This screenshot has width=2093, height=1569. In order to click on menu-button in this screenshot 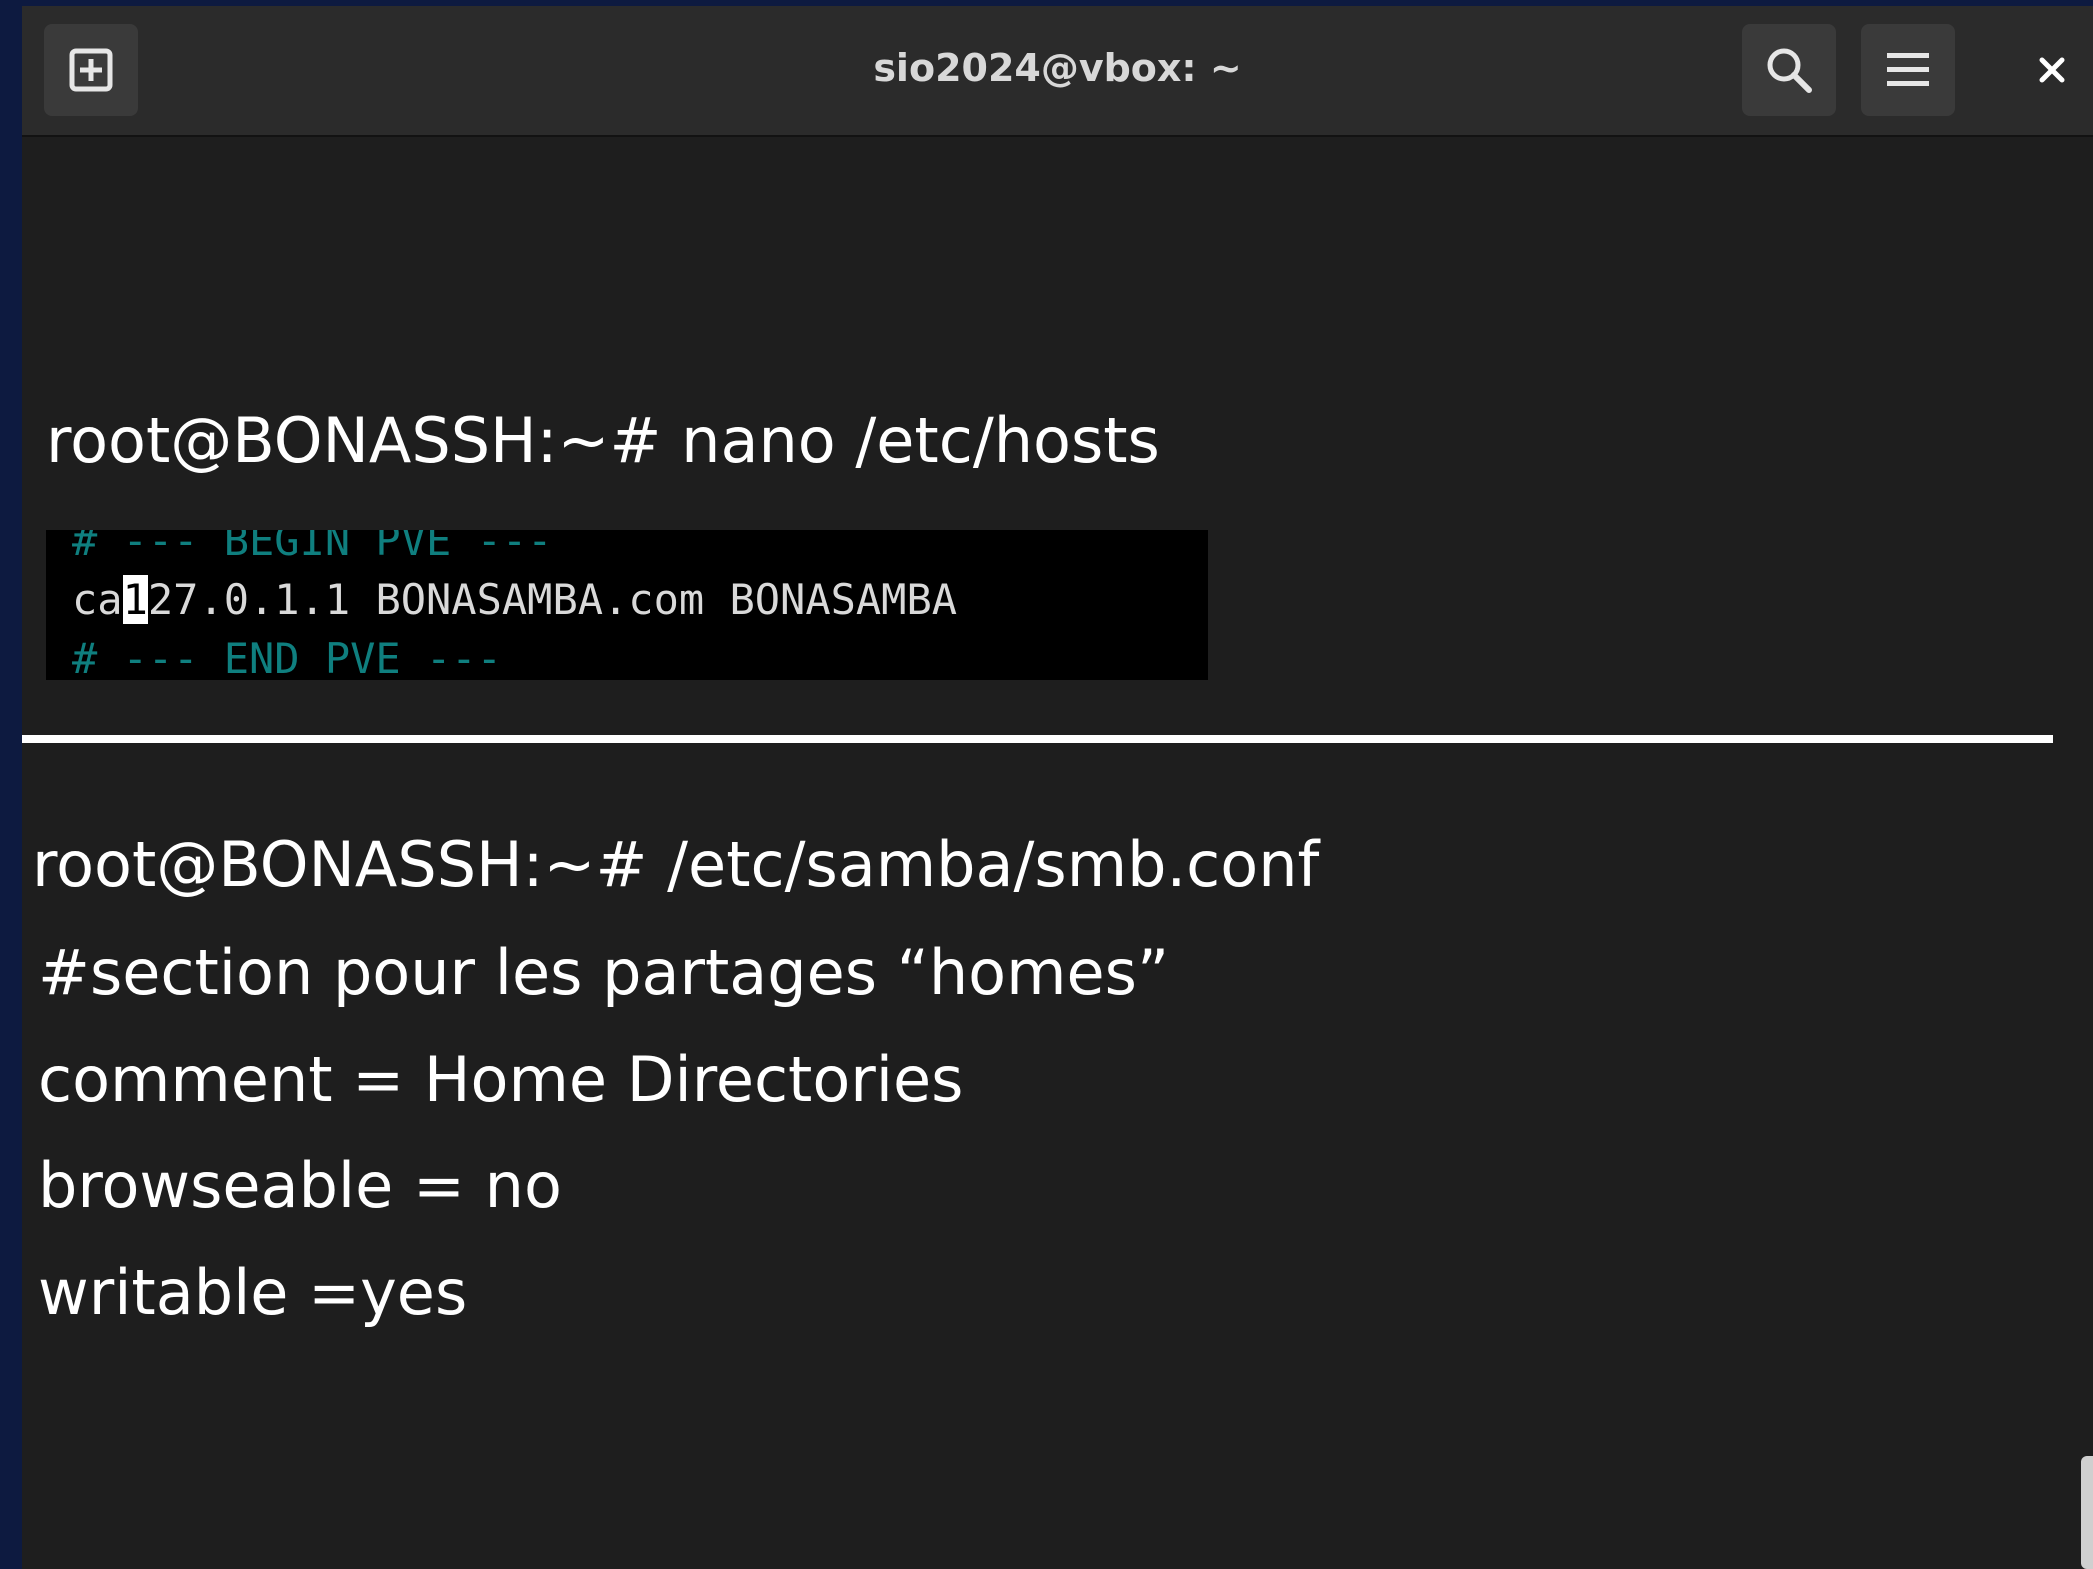, I will do `click(1908, 70)`.